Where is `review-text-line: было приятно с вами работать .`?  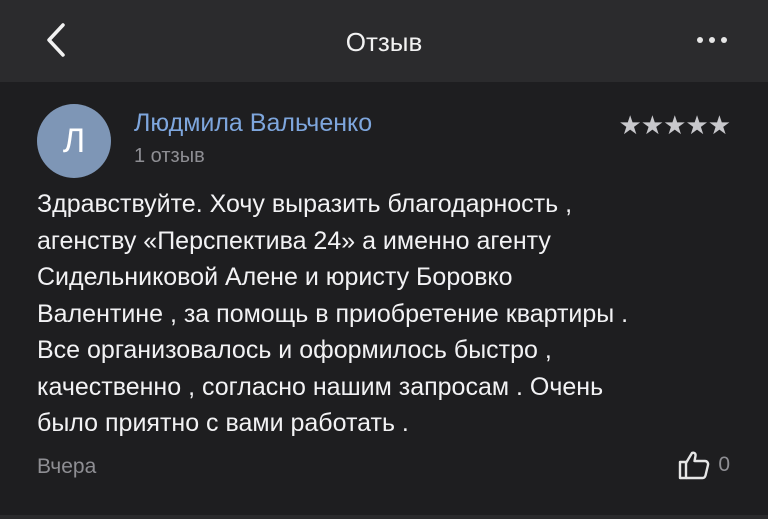
review-text-line: было приятно с вами работать . is located at coordinates (223, 423).